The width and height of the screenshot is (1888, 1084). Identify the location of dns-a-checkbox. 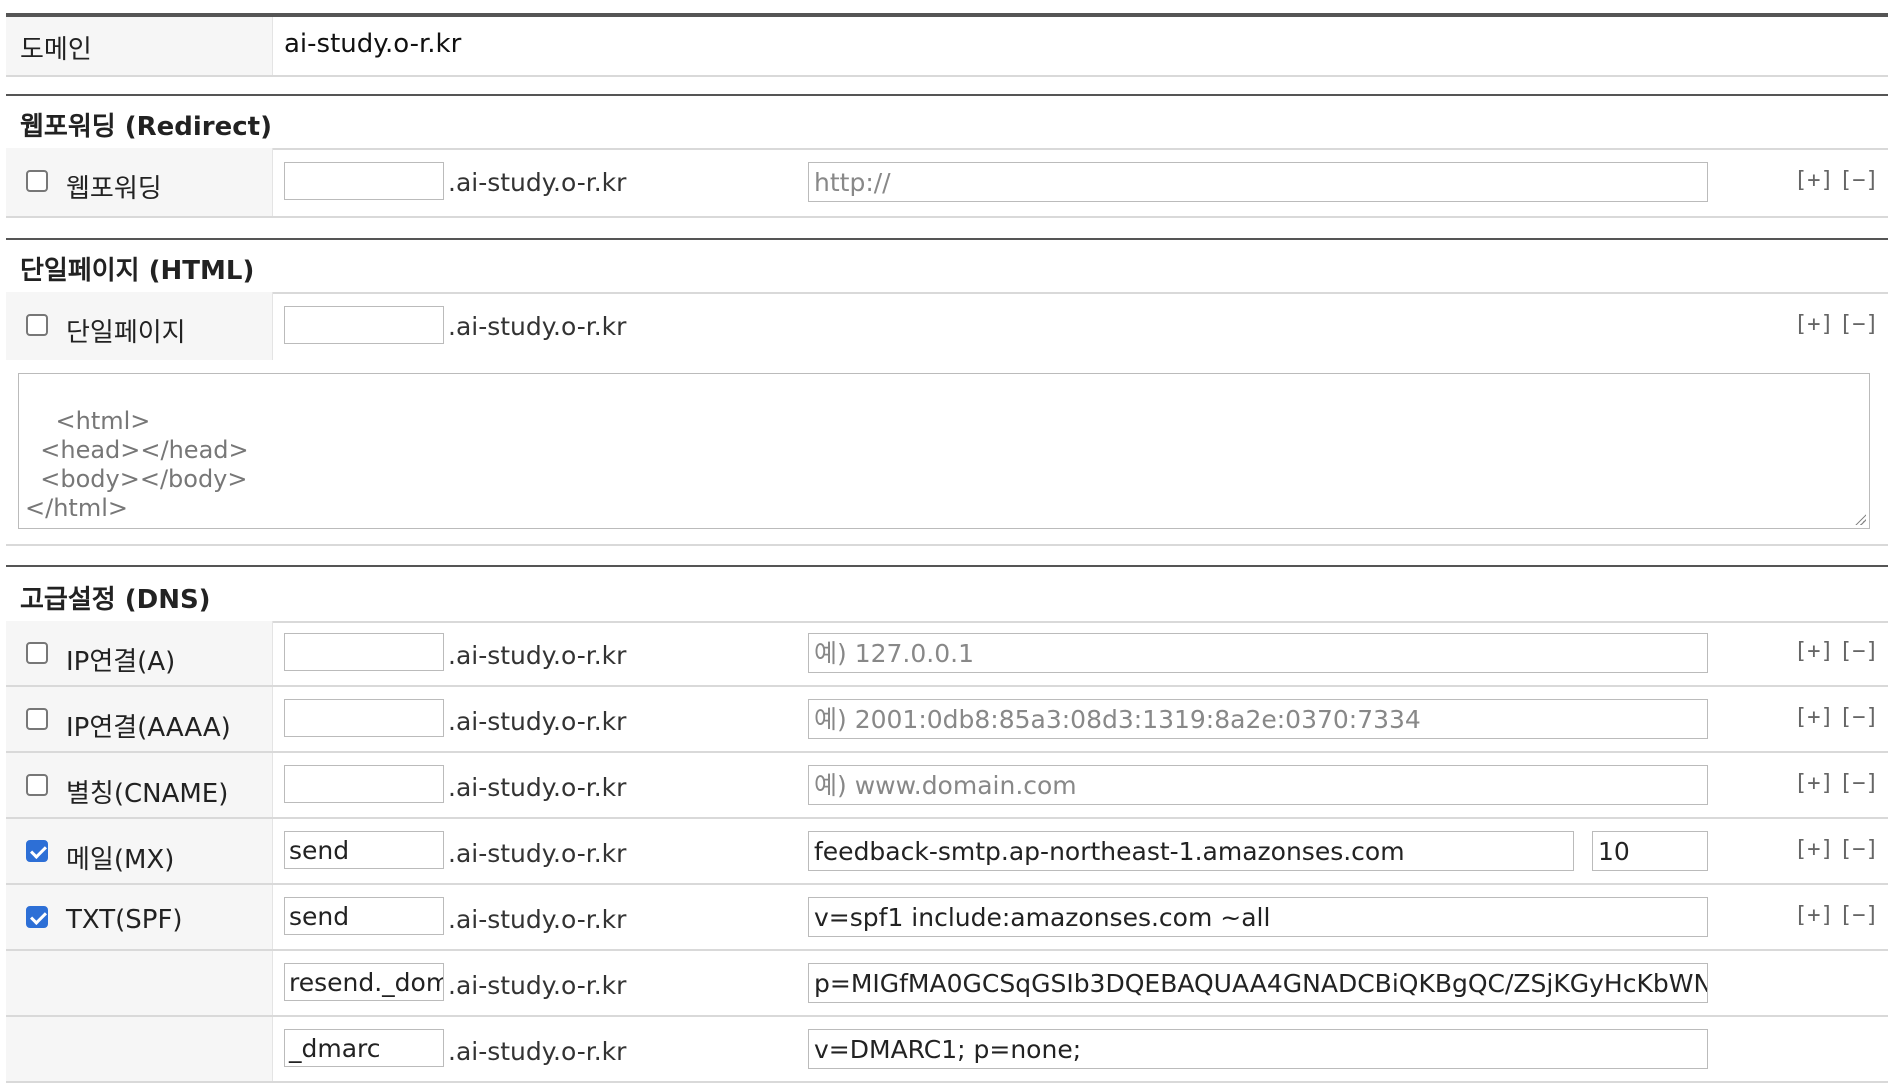
(37, 653).